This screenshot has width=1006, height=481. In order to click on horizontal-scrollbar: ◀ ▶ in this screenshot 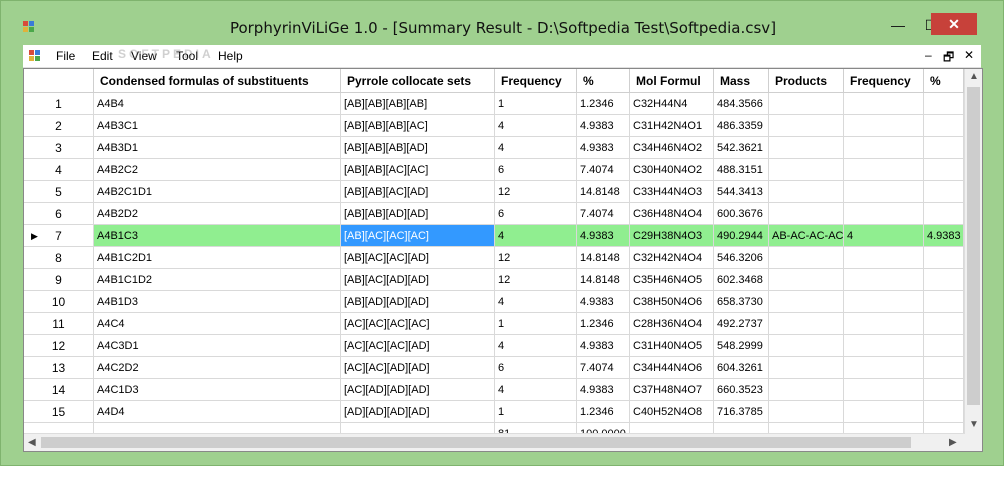, I will do `click(494, 442)`.